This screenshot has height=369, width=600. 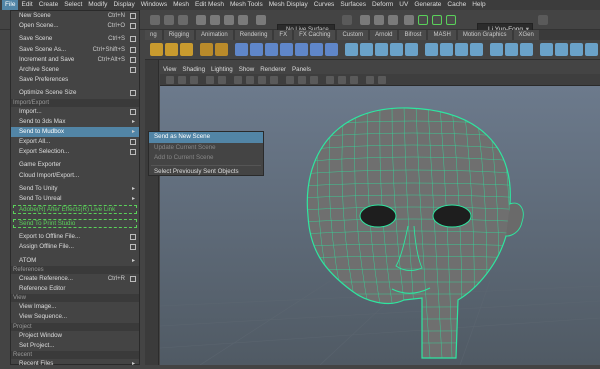 What do you see at coordinates (409, 20) in the screenshot?
I see `hypershade-icon` at bounding box center [409, 20].